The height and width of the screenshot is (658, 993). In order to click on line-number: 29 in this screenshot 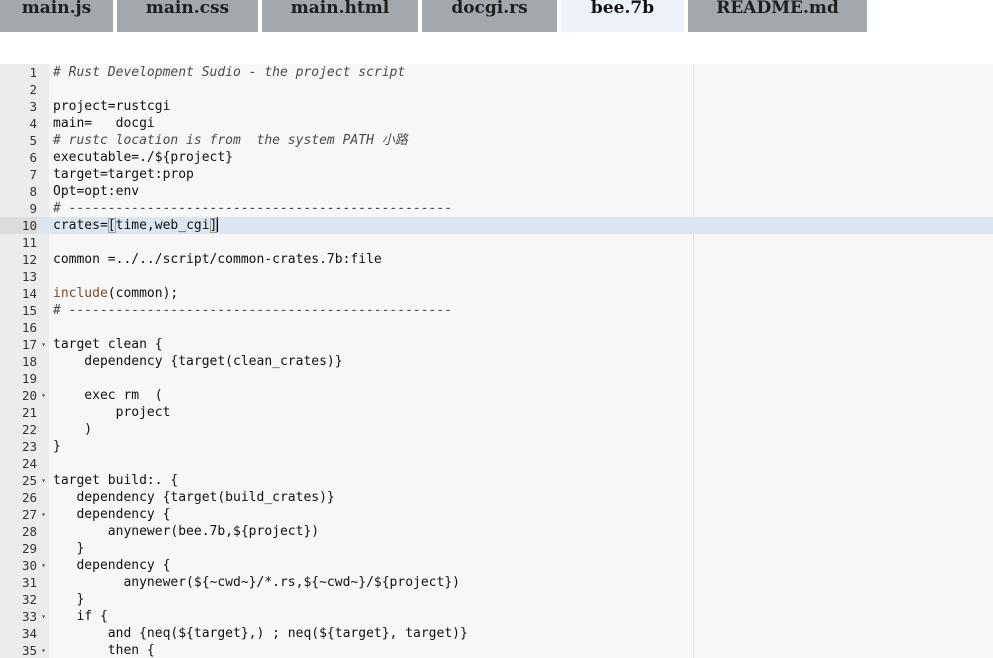, I will do `click(29, 548)`.